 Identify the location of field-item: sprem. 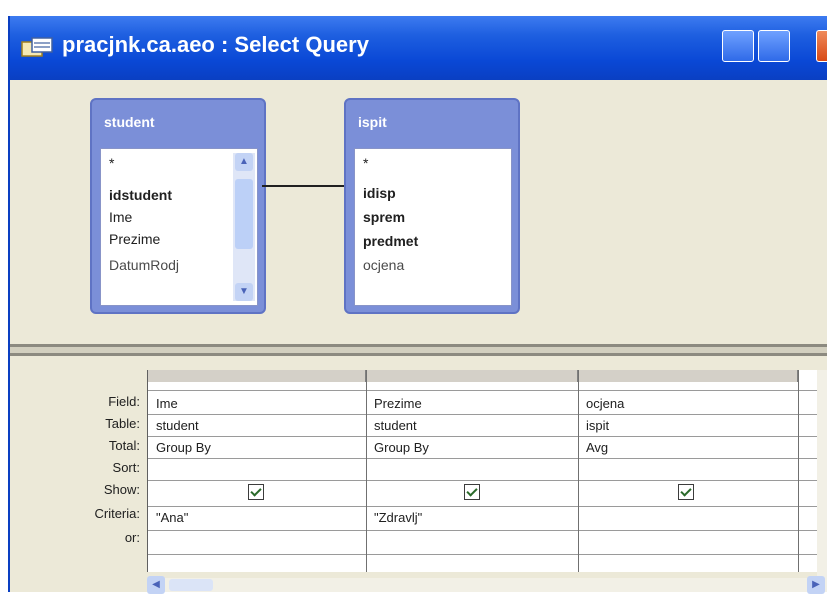
(384, 217).